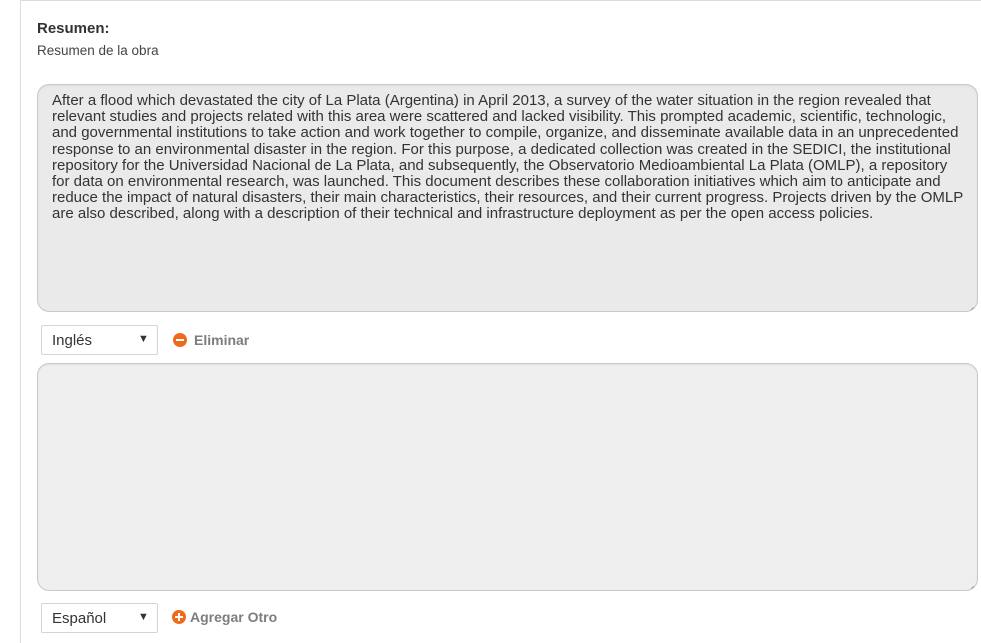 The width and height of the screenshot is (981, 643). Describe the element at coordinates (179, 617) in the screenshot. I see `plus-circle-icon` at that location.